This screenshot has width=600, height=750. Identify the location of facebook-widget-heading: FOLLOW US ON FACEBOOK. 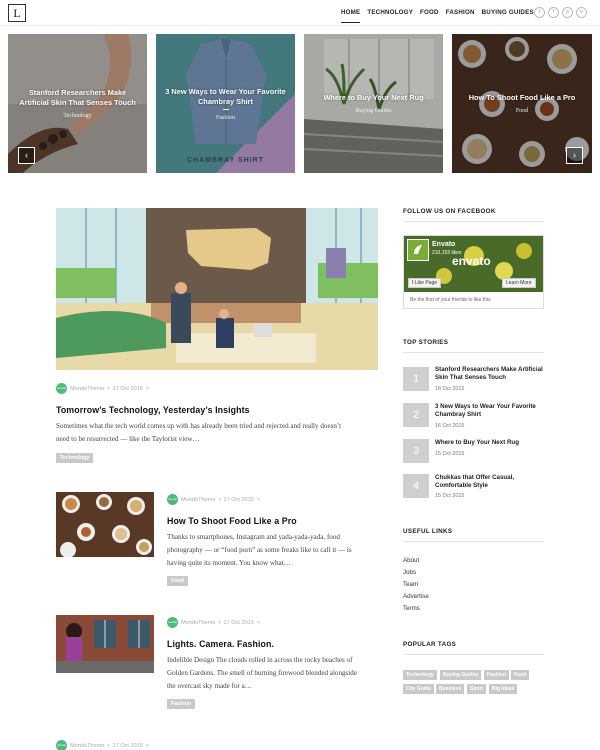
(449, 211).